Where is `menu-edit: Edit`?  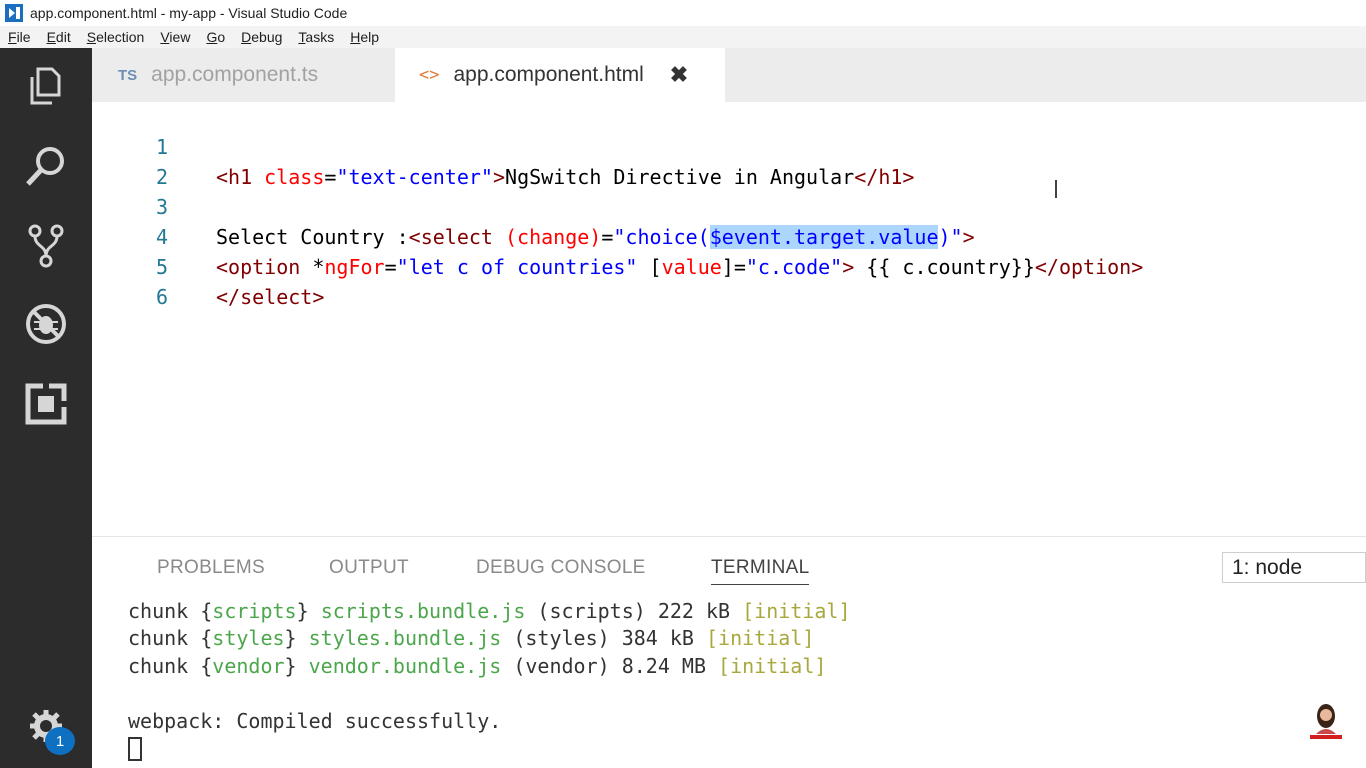 menu-edit: Edit is located at coordinates (59, 37).